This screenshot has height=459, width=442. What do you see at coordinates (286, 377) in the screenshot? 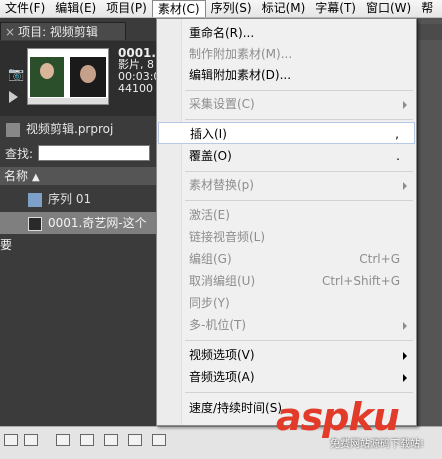
I see `menu-item-audio-options: 音频选项(A)` at bounding box center [286, 377].